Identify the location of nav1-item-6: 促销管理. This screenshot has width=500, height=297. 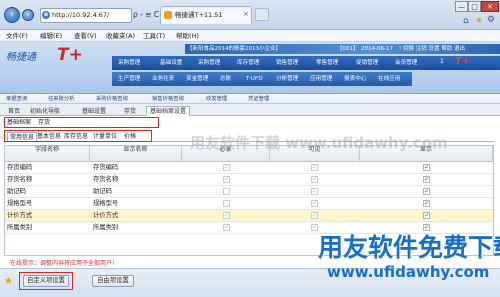
(367, 63).